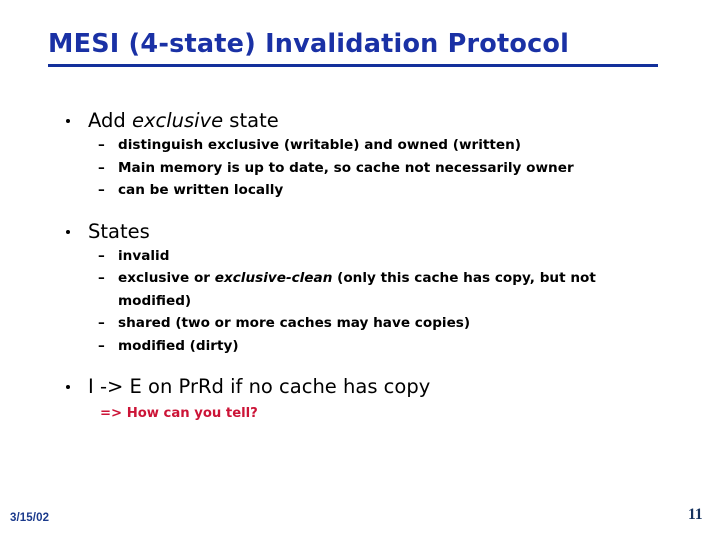 This screenshot has height=540, width=720. I want to click on title-underline-rule, so click(353, 65).